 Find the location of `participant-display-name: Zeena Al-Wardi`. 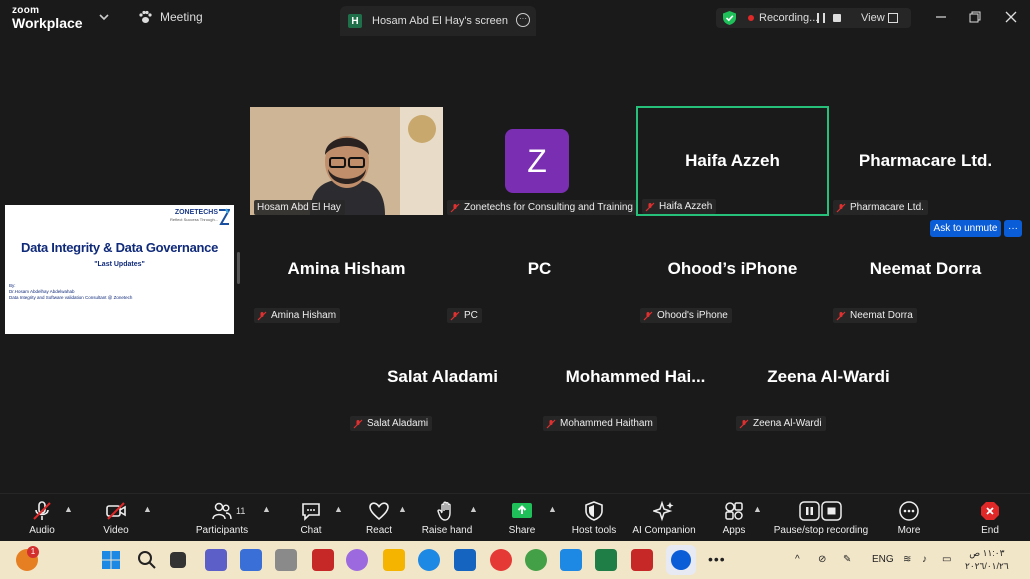

participant-display-name: Zeena Al-Wardi is located at coordinates (828, 376).